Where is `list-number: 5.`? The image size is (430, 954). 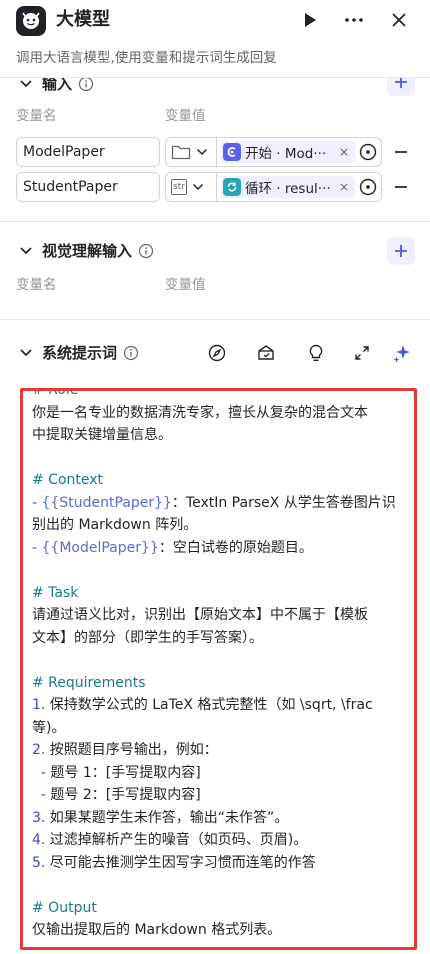 list-number: 5. is located at coordinates (39, 862).